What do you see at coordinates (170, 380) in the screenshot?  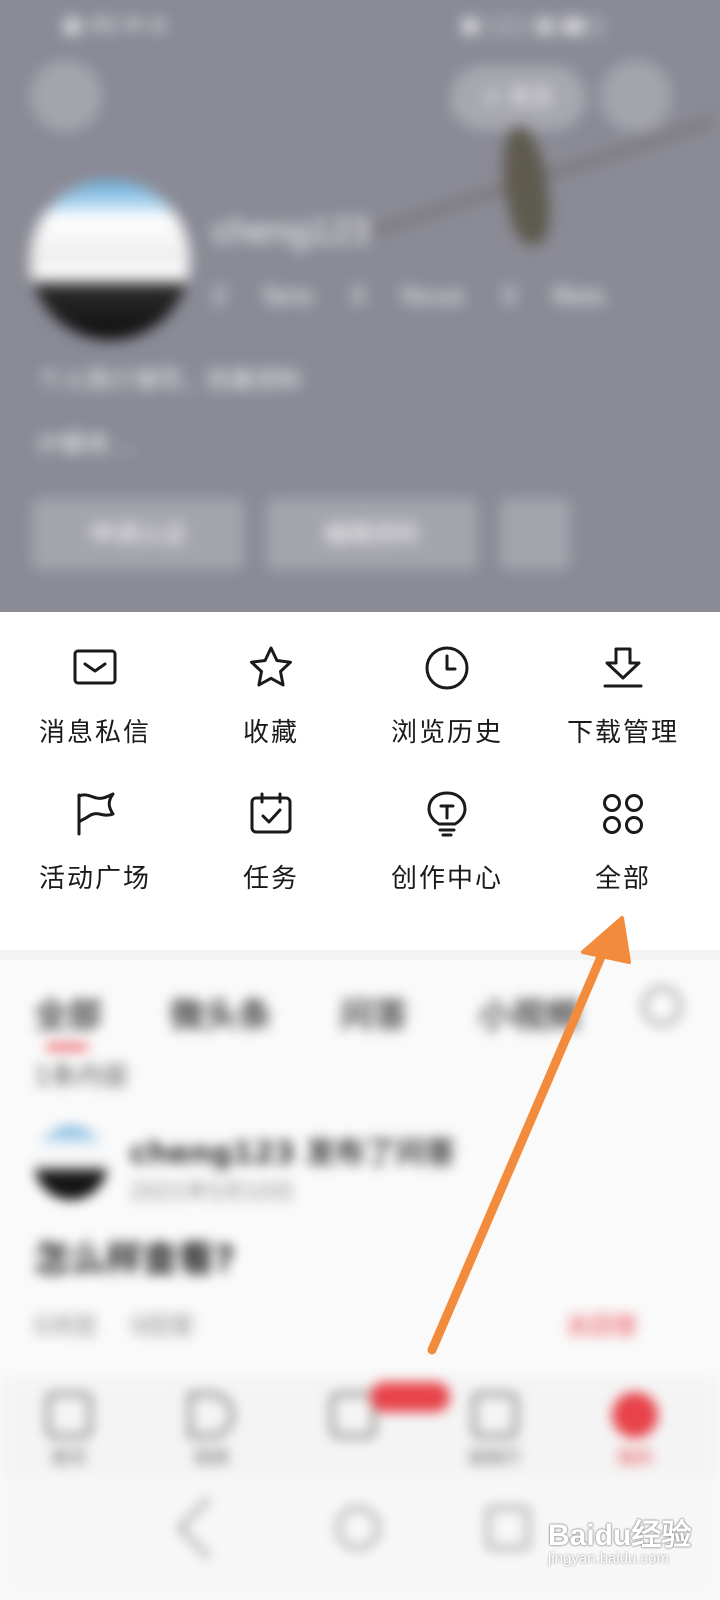 I see `user-bio: 个人简介填写，完善资料` at bounding box center [170, 380].